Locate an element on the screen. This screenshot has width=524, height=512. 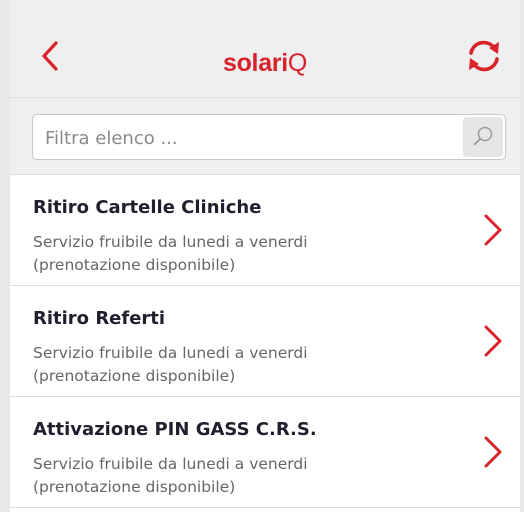
service-title: Ritiro Cartelle Cliniche is located at coordinates (147, 207).